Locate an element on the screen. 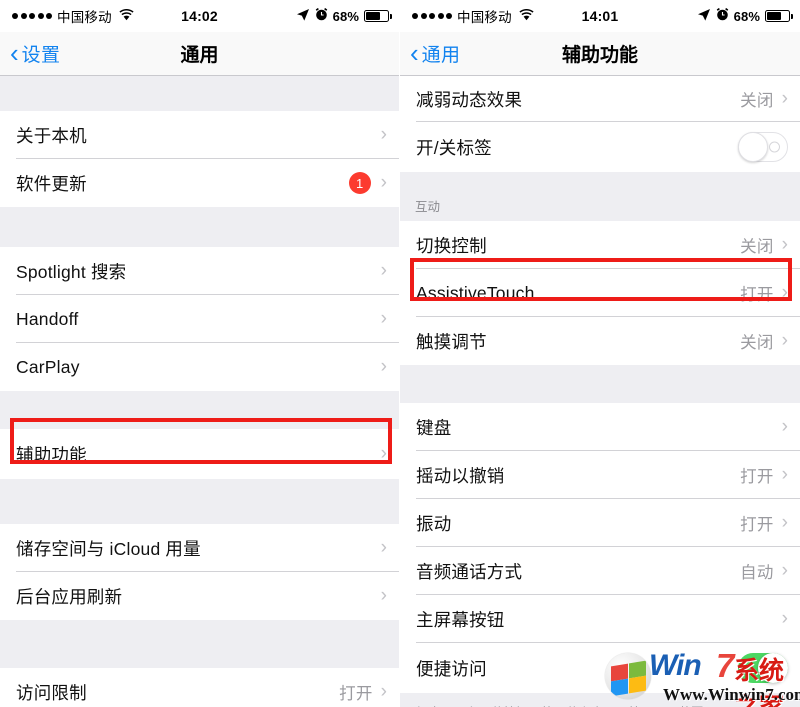 This screenshot has height=707, width=800. reachability-toggle is located at coordinates (763, 668).